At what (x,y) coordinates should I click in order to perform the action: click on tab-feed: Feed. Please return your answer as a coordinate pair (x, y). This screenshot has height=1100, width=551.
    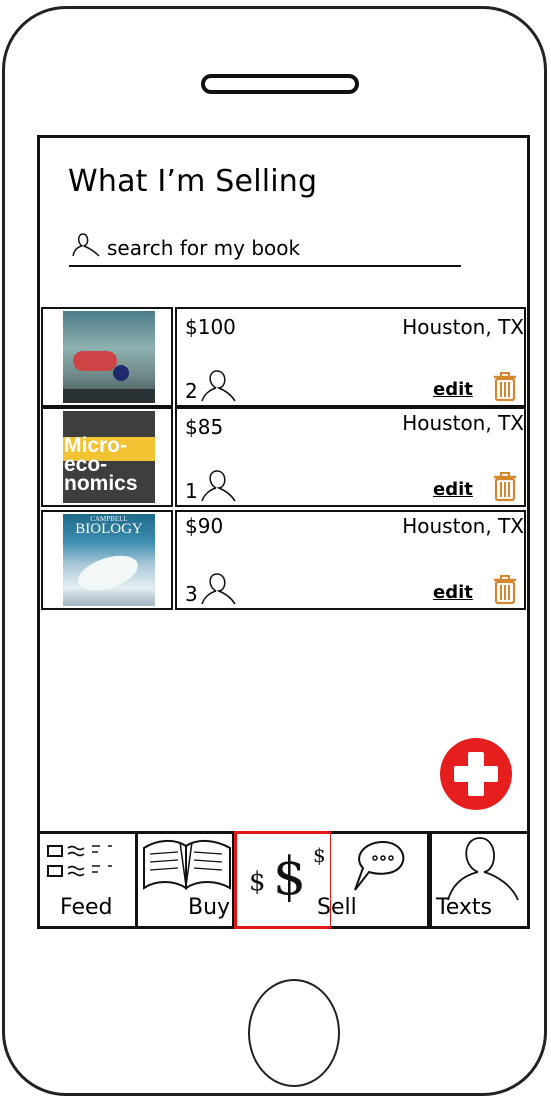
    Looking at the image, I should click on (87, 880).